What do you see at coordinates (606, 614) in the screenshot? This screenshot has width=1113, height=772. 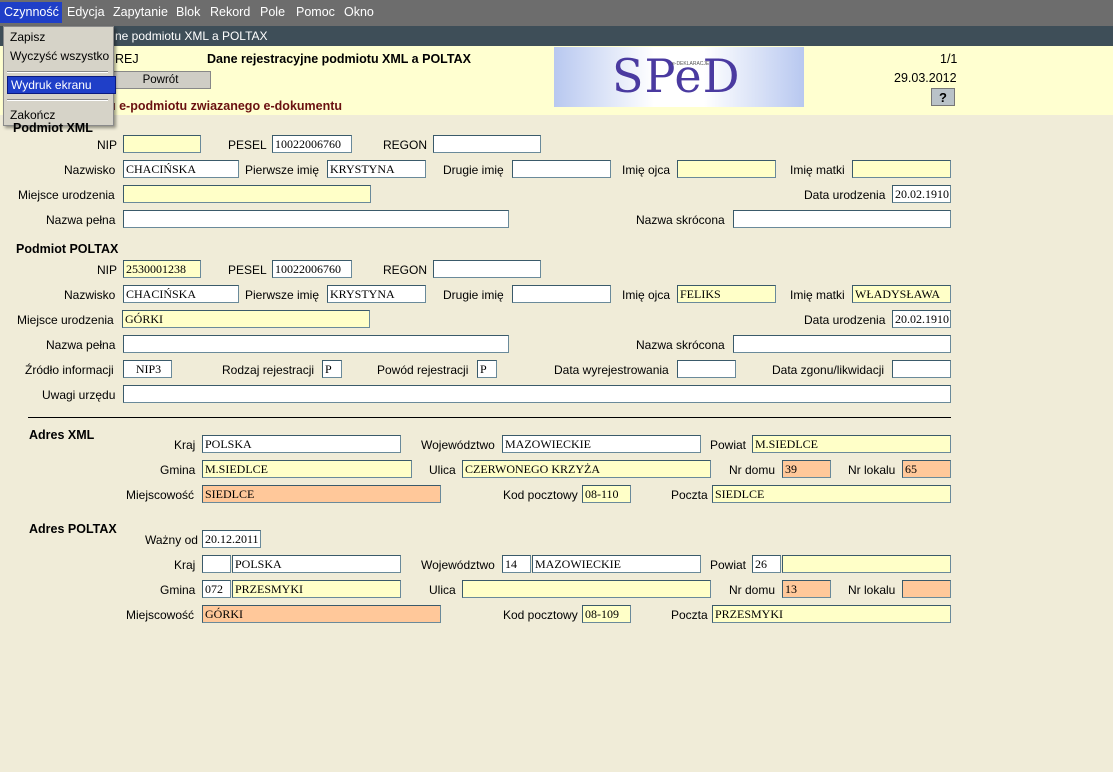 I see `adres-poltax-kod-field: 08-109` at bounding box center [606, 614].